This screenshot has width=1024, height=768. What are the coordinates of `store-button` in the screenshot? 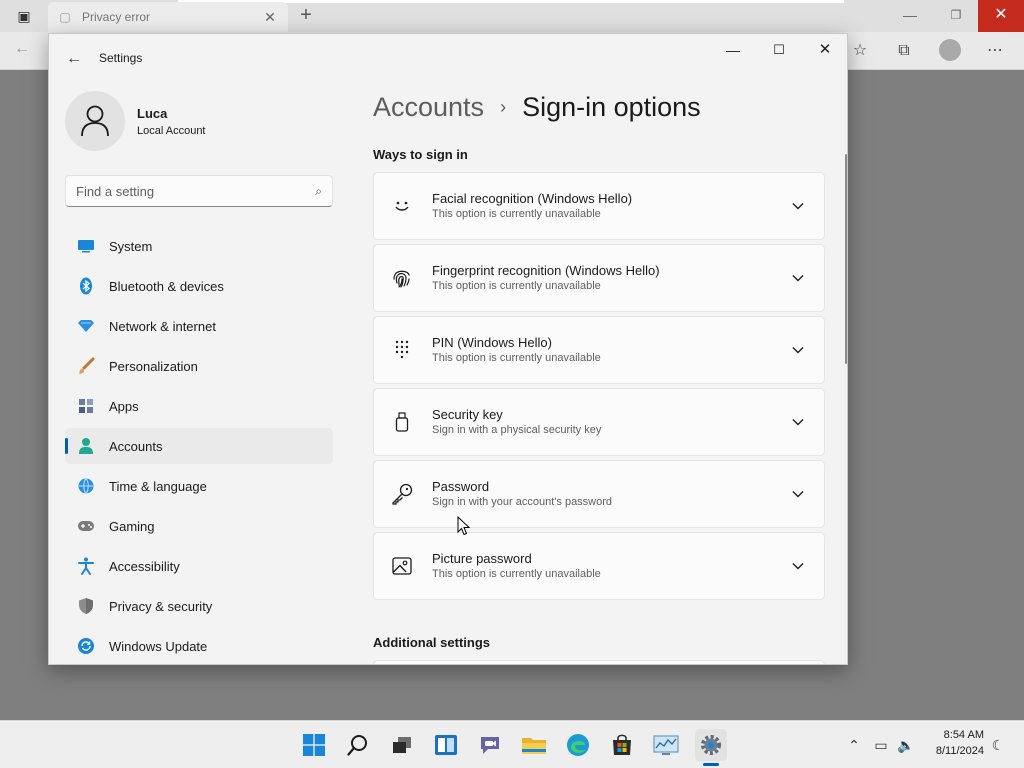 It's located at (622, 745).